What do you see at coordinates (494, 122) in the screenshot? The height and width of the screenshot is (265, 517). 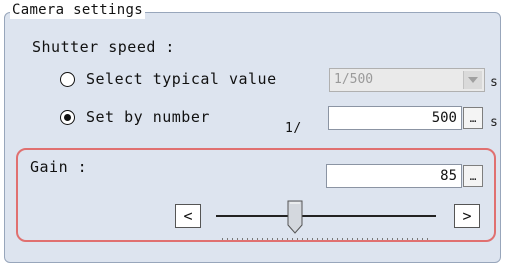 I see `shutter-unit: s` at bounding box center [494, 122].